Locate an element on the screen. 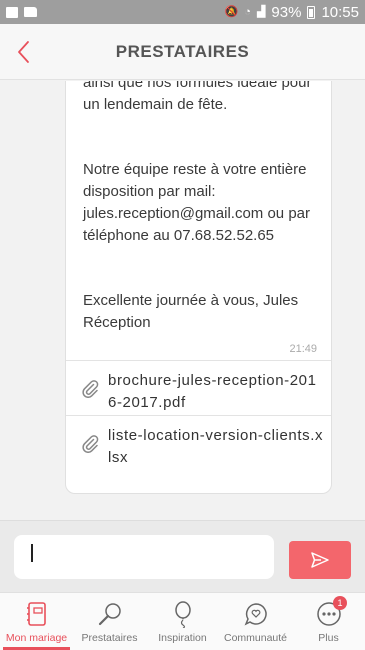  tab-inspiration: Inspiration is located at coordinates (182, 621).